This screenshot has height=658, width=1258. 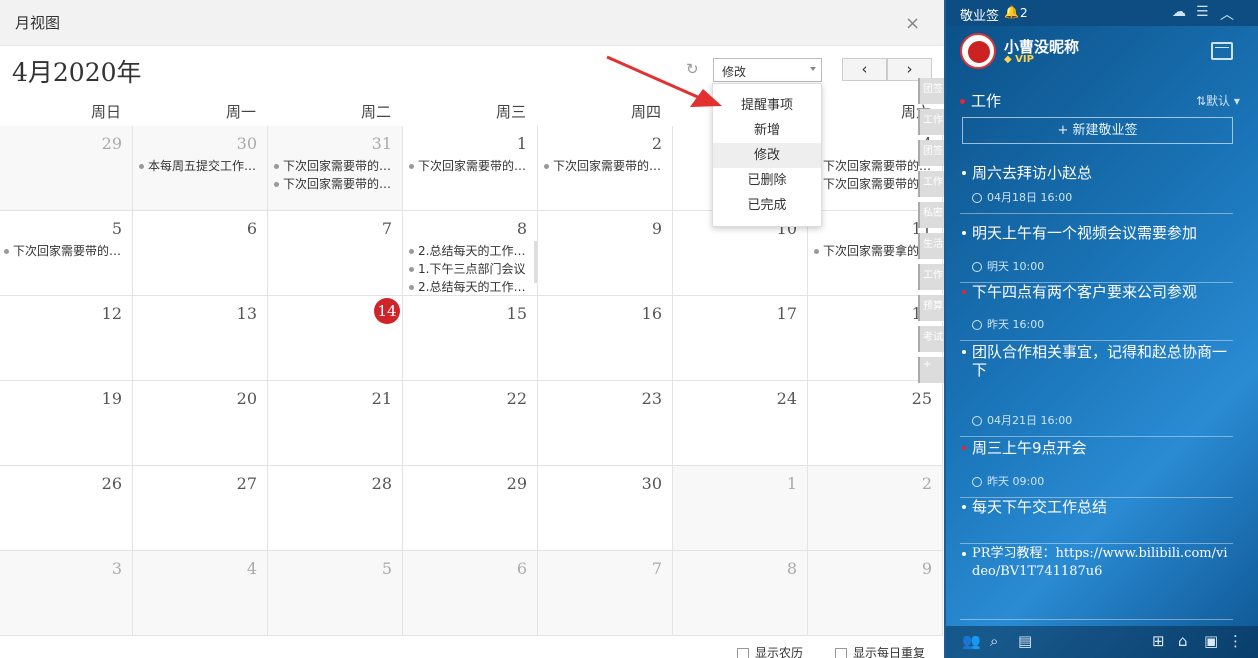 I want to click on day-cell: 30, so click(x=605, y=508).